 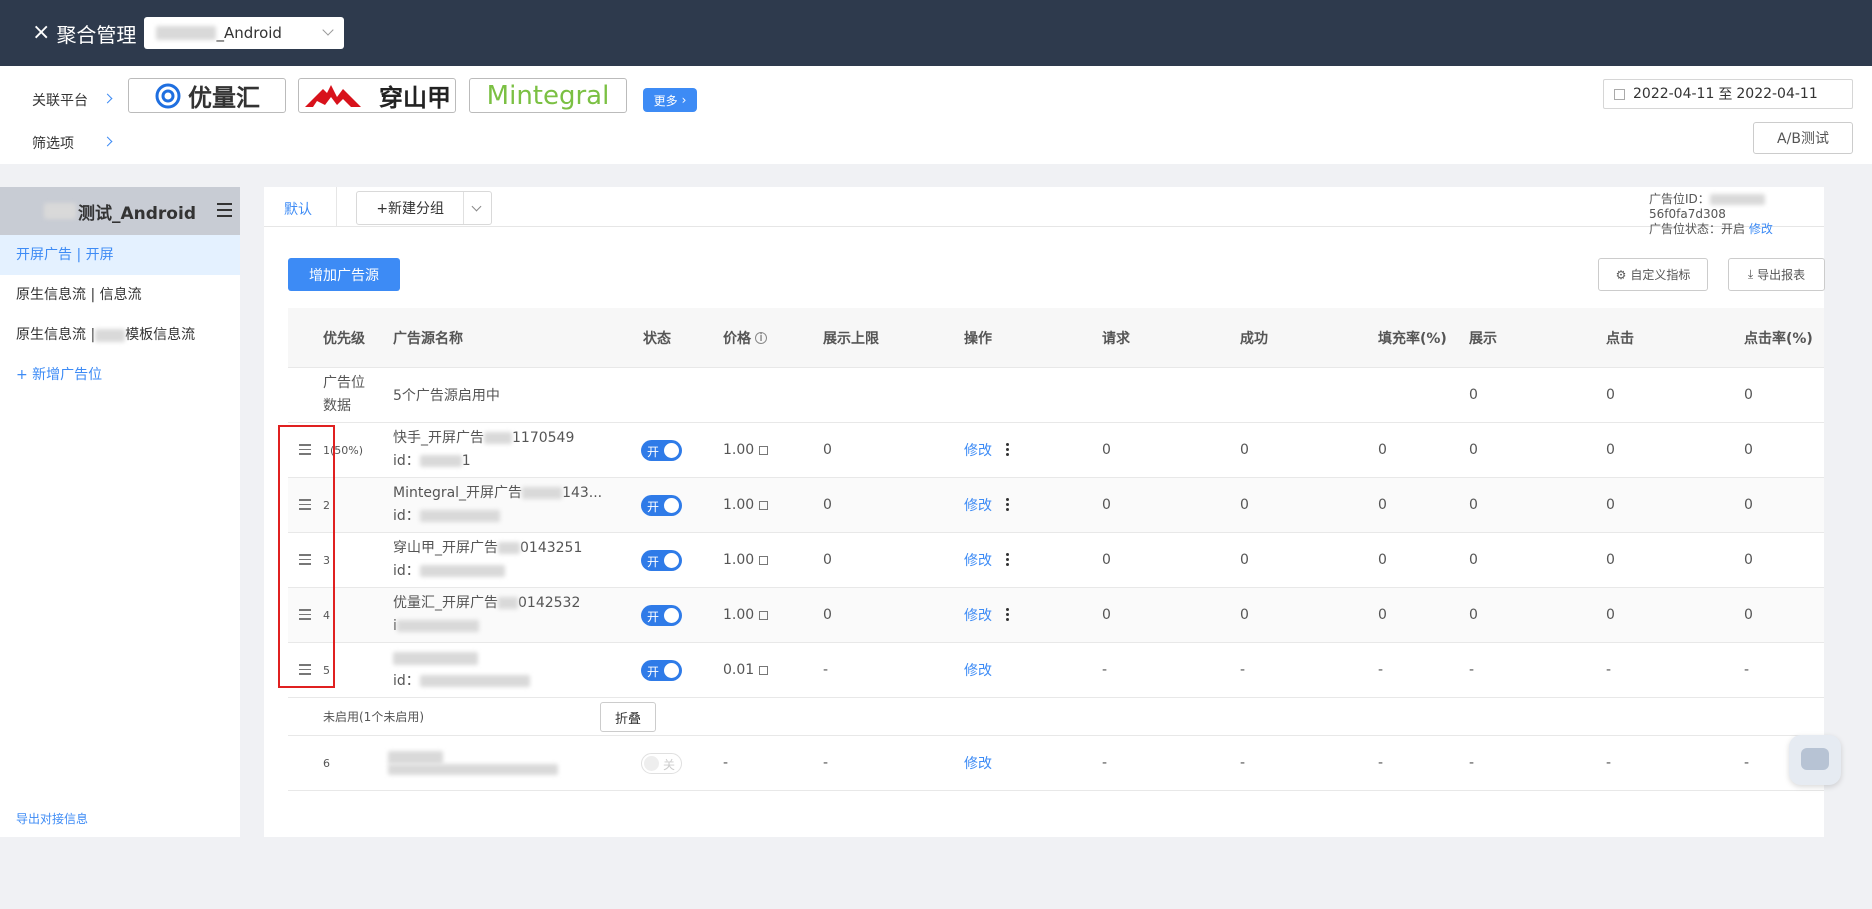 I want to click on info-icon: i, so click(x=761, y=337).